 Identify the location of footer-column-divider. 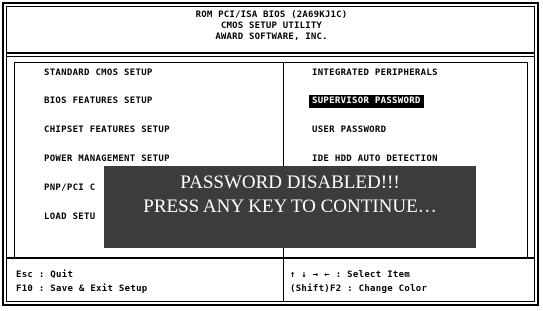
(283, 280).